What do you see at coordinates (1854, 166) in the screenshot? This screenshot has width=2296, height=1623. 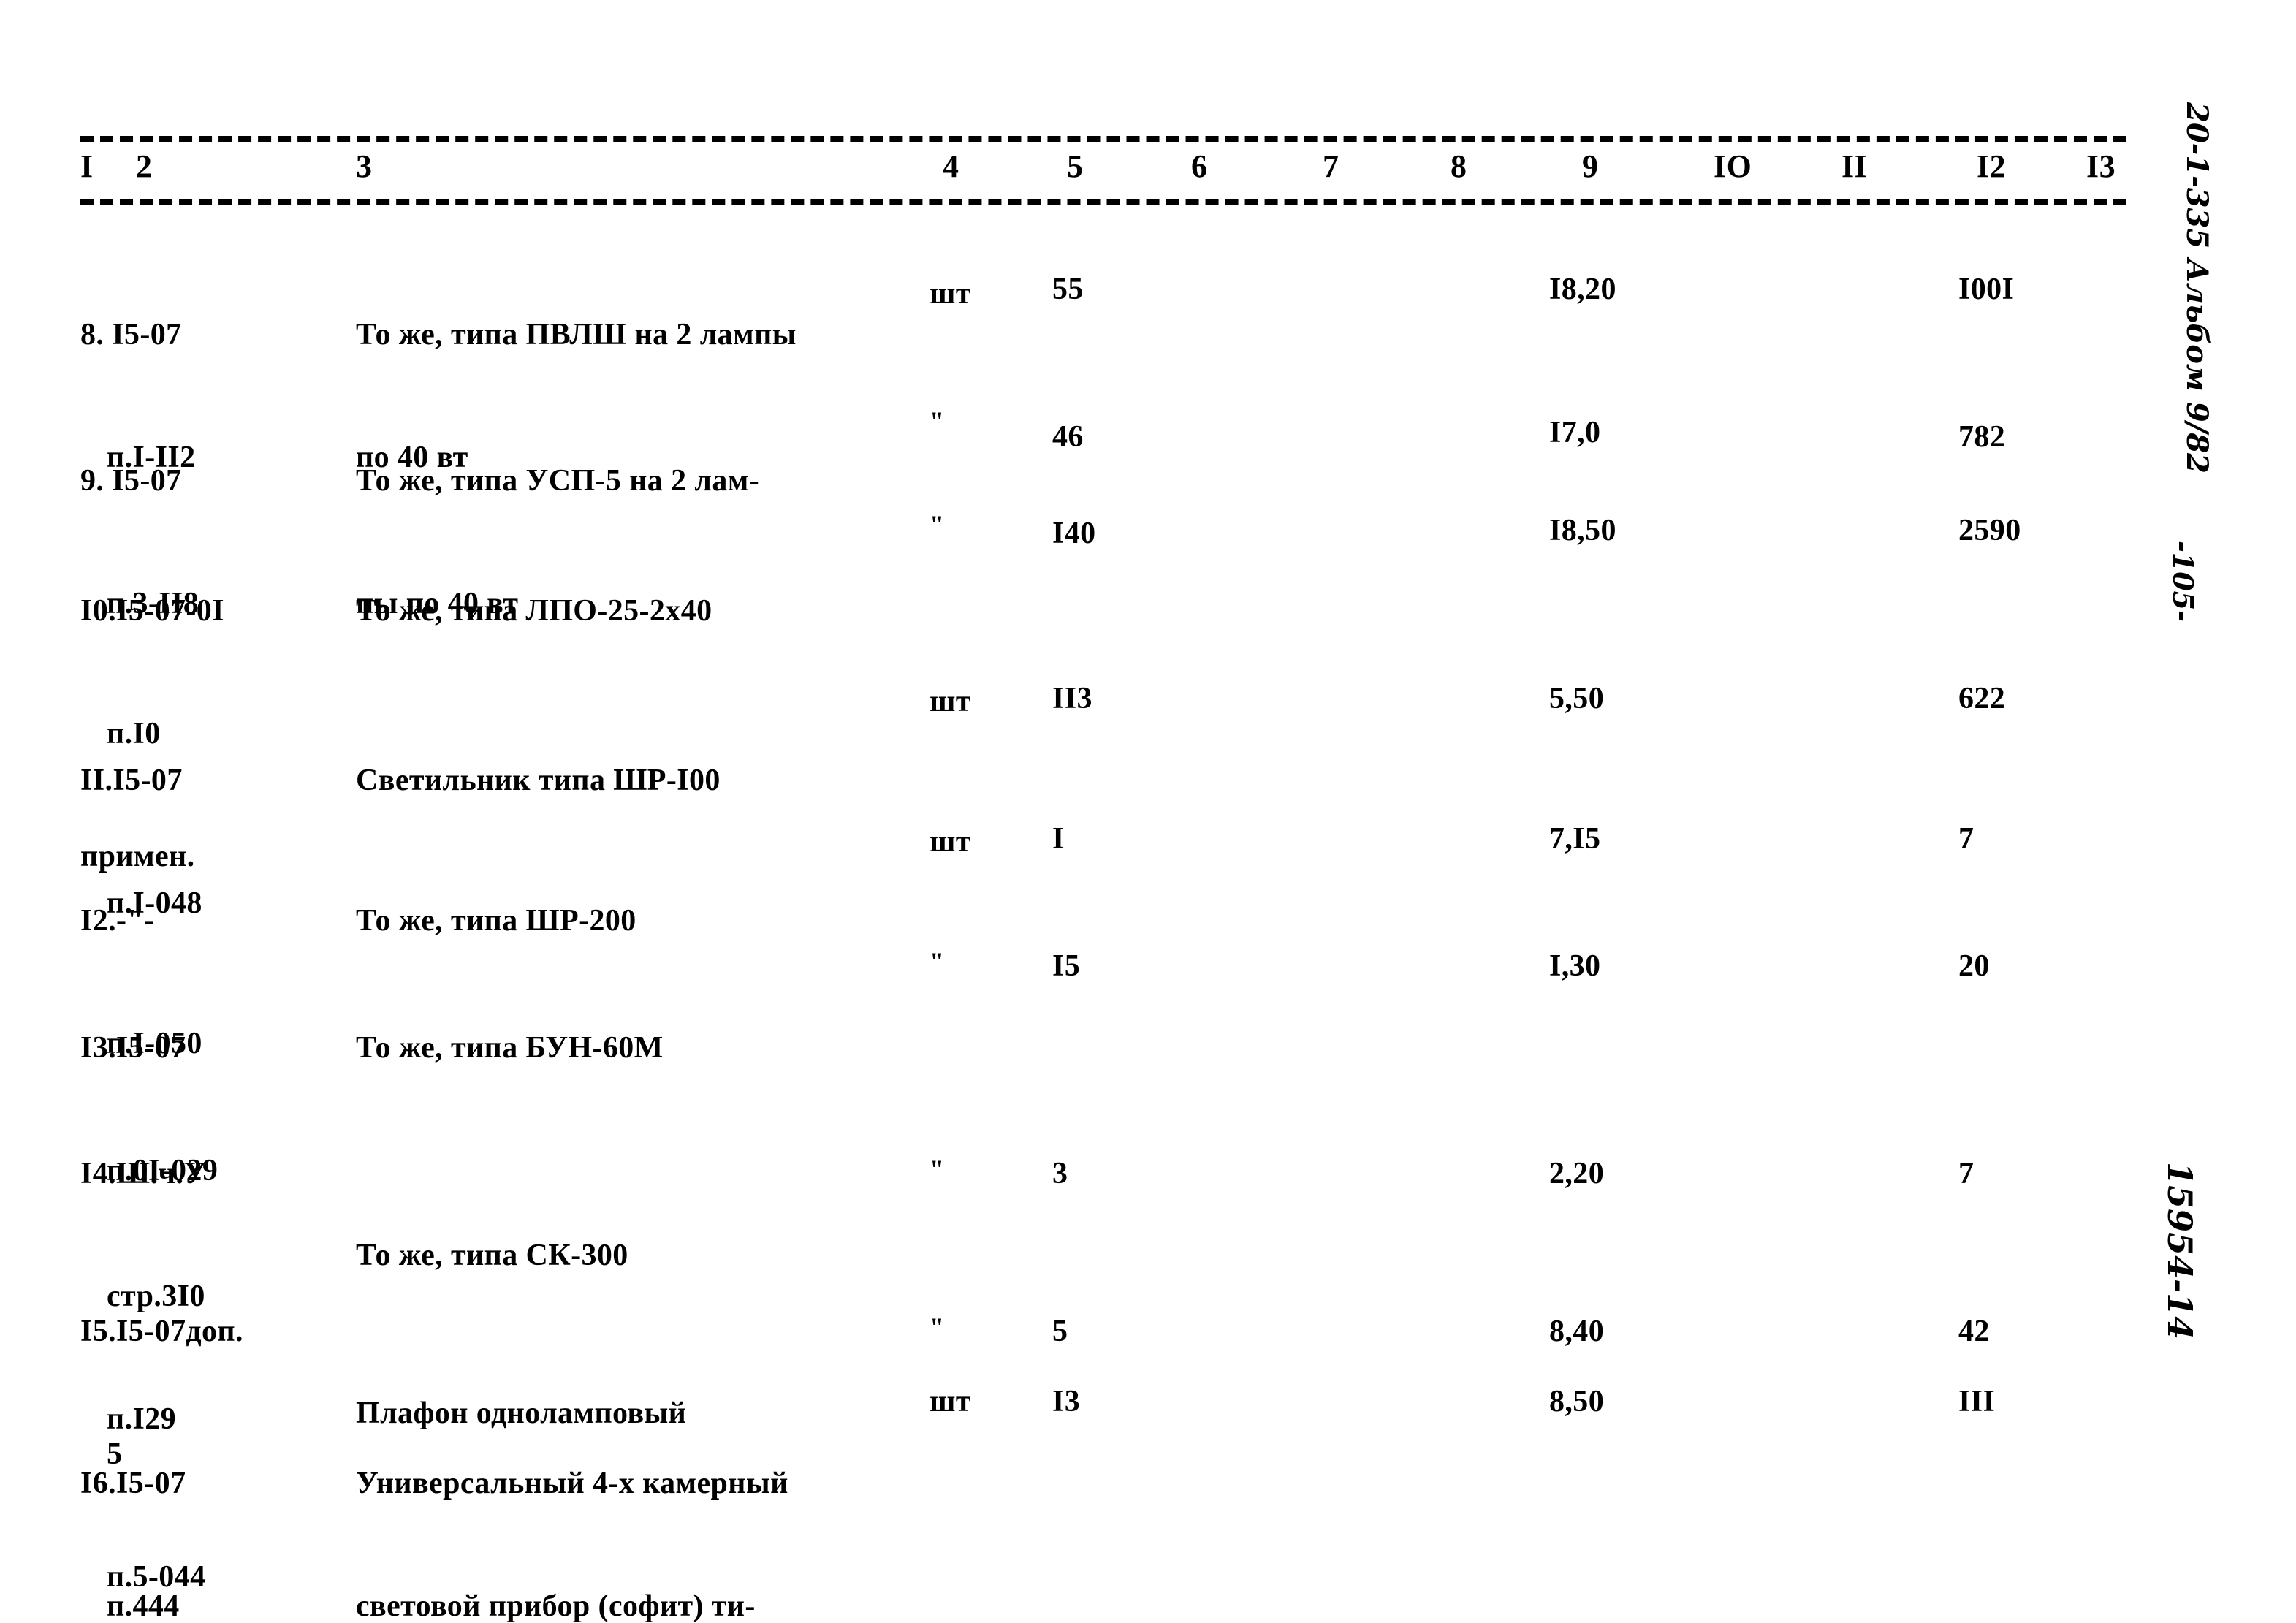 I see `column-header-11: II` at bounding box center [1854, 166].